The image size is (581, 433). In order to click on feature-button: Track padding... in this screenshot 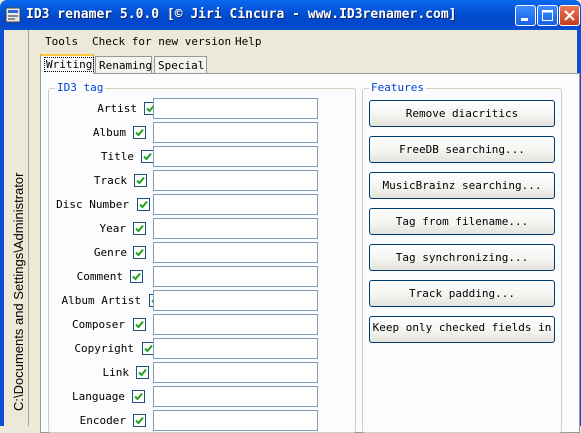, I will do `click(462, 293)`.